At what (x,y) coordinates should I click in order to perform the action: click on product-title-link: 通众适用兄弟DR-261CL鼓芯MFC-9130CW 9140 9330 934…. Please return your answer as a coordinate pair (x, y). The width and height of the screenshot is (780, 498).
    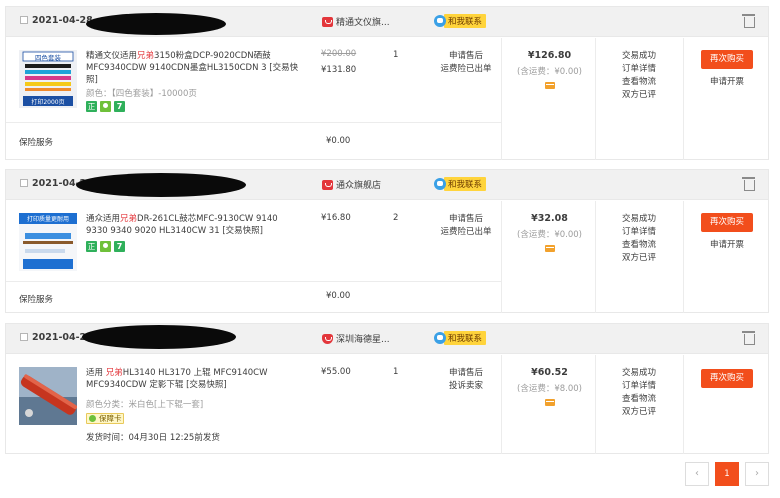
    Looking at the image, I should click on (193, 225).